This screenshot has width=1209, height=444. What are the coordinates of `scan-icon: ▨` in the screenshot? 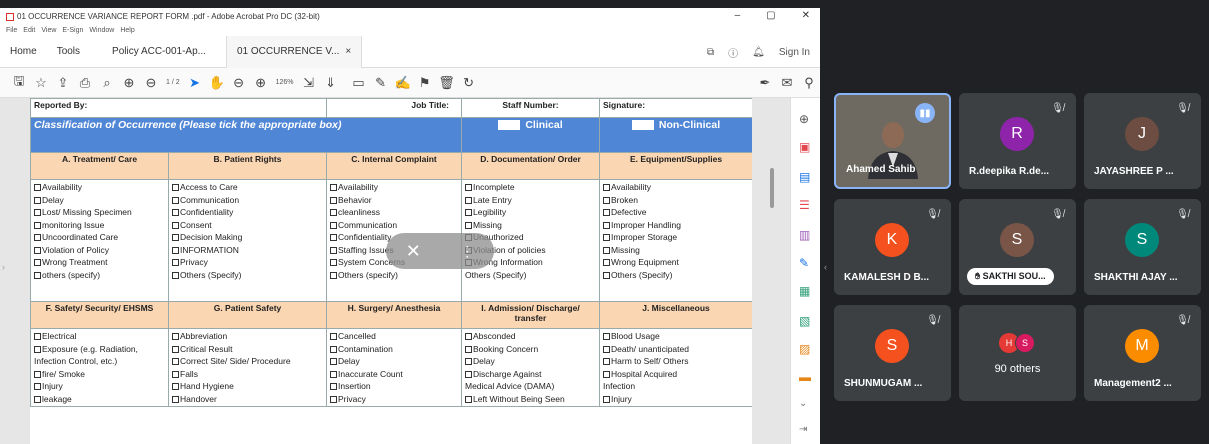 It's located at (804, 349).